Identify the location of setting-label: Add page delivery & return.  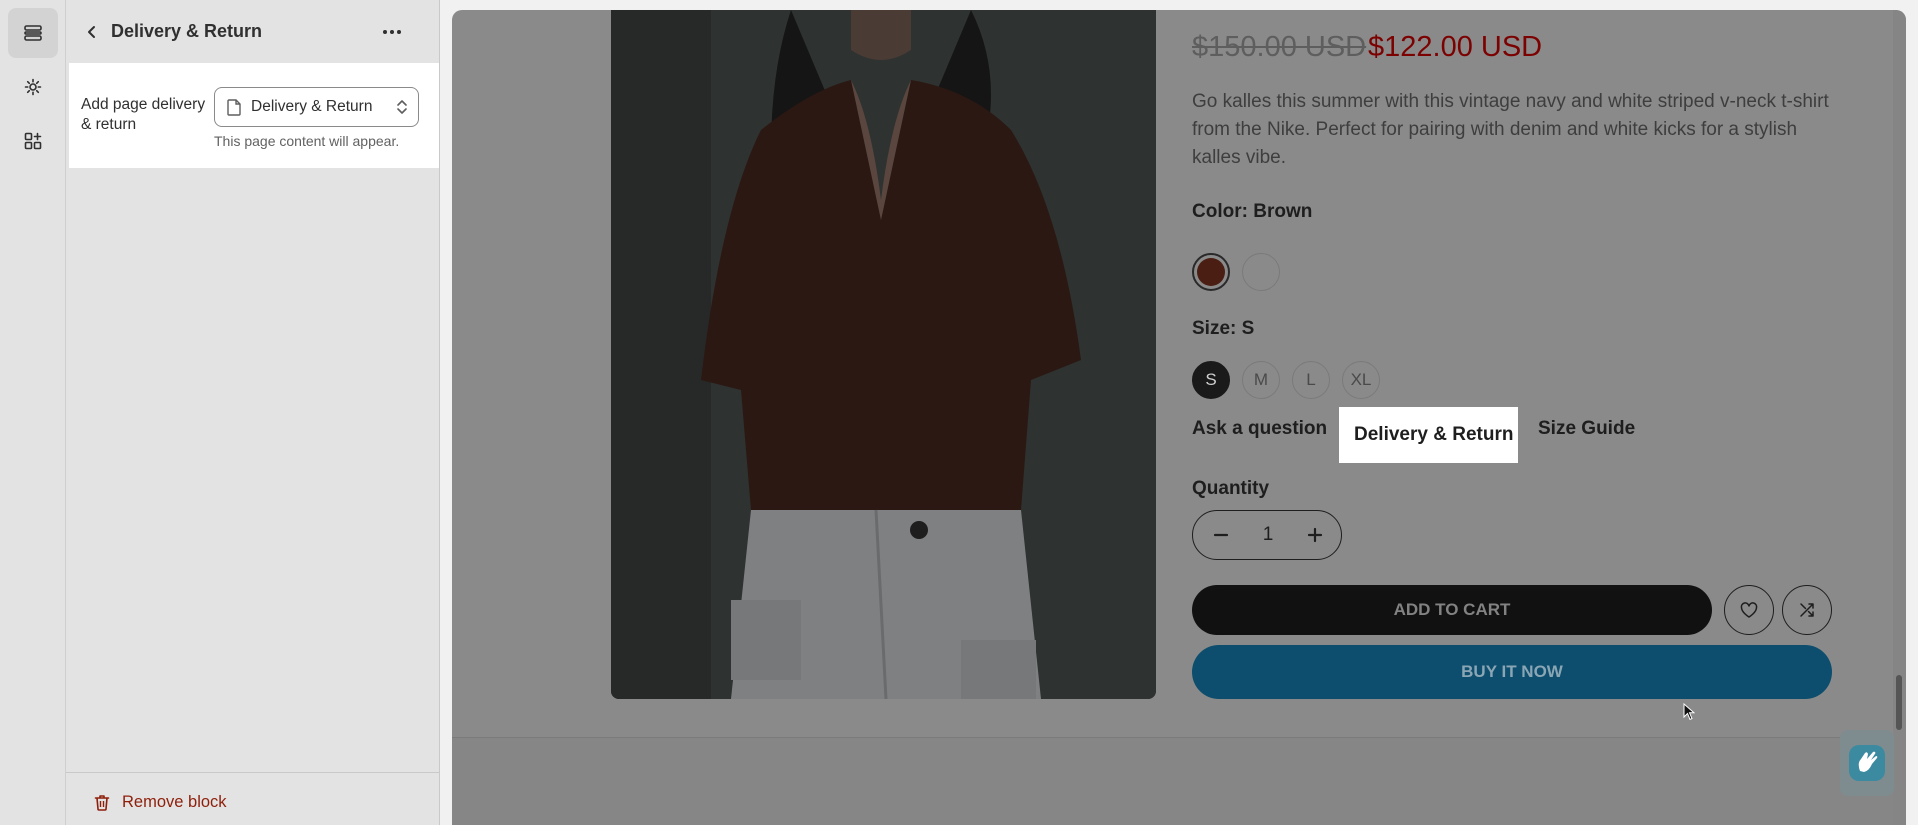
(143, 114).